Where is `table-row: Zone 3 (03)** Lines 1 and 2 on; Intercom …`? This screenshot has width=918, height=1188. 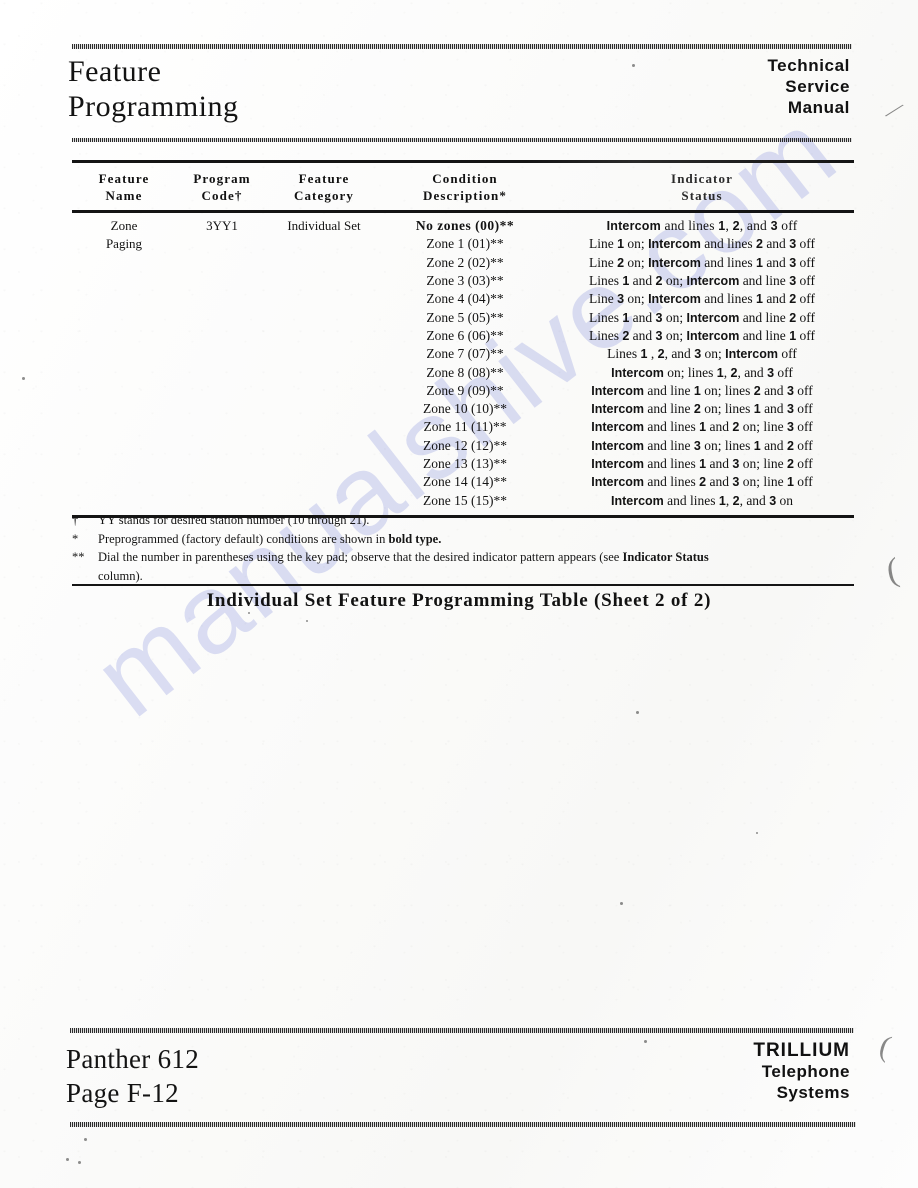
table-row: Zone 3 (03)** Lines 1 and 2 on; Intercom … is located at coordinates (463, 281).